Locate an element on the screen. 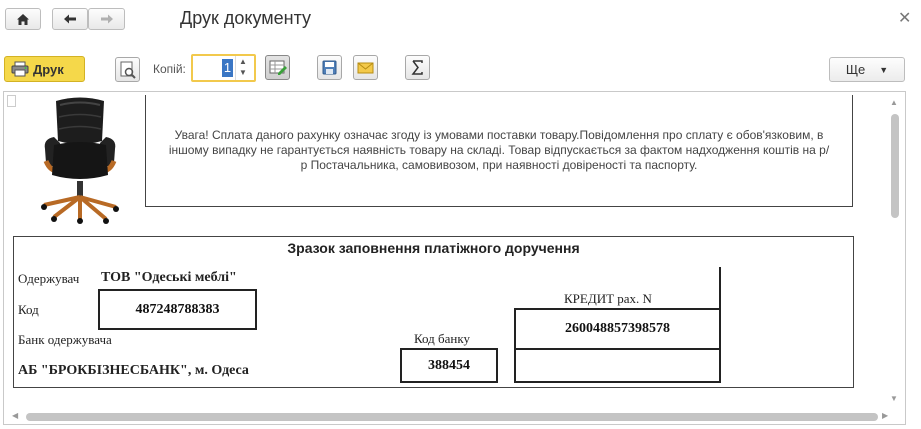 The height and width of the screenshot is (429, 921). more-label: Ще is located at coordinates (855, 69).